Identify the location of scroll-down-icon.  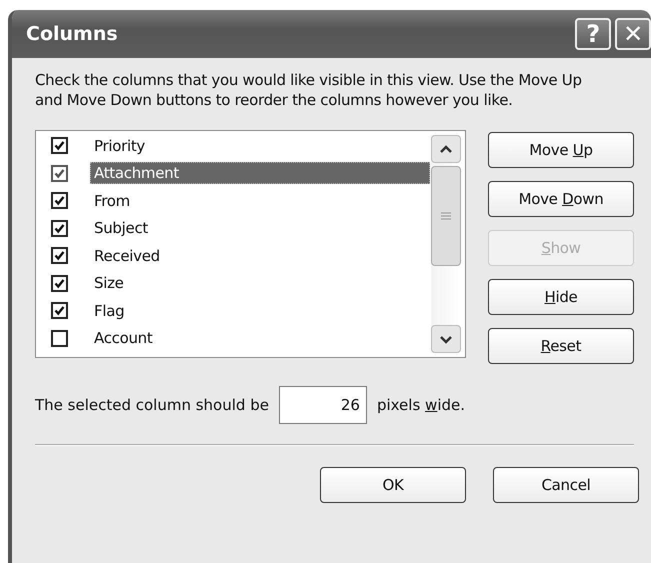
(446, 339).